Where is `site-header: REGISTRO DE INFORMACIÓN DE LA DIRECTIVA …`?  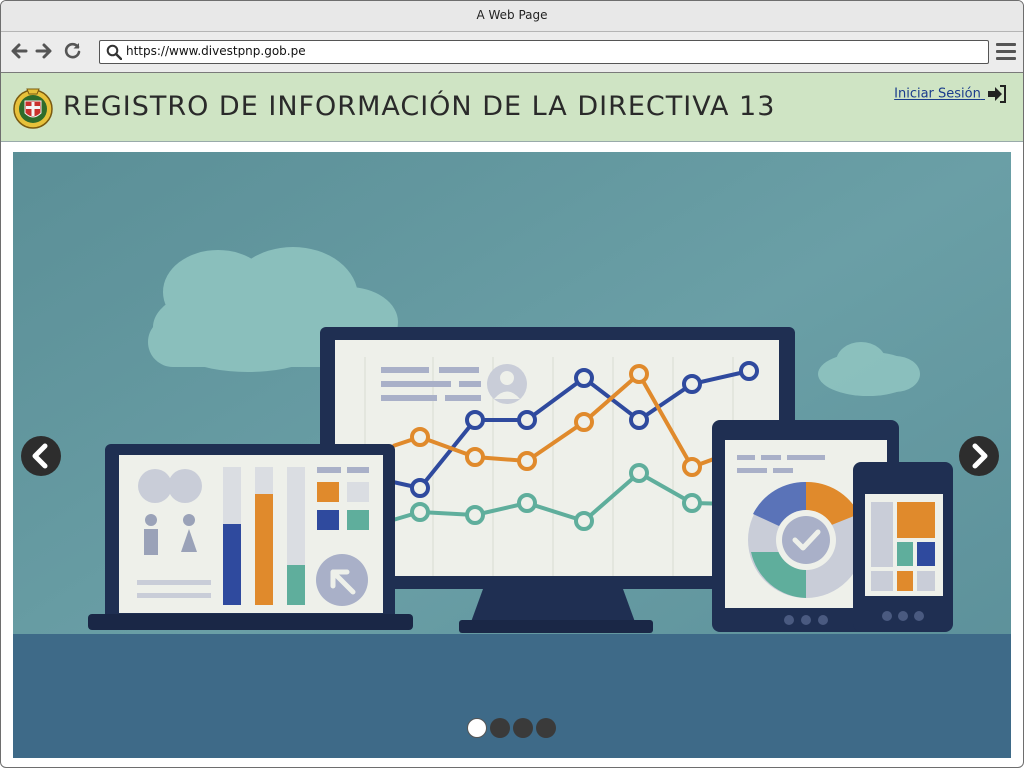 site-header: REGISTRO DE INFORMACIÓN DE LA DIRECTIVA … is located at coordinates (512, 107).